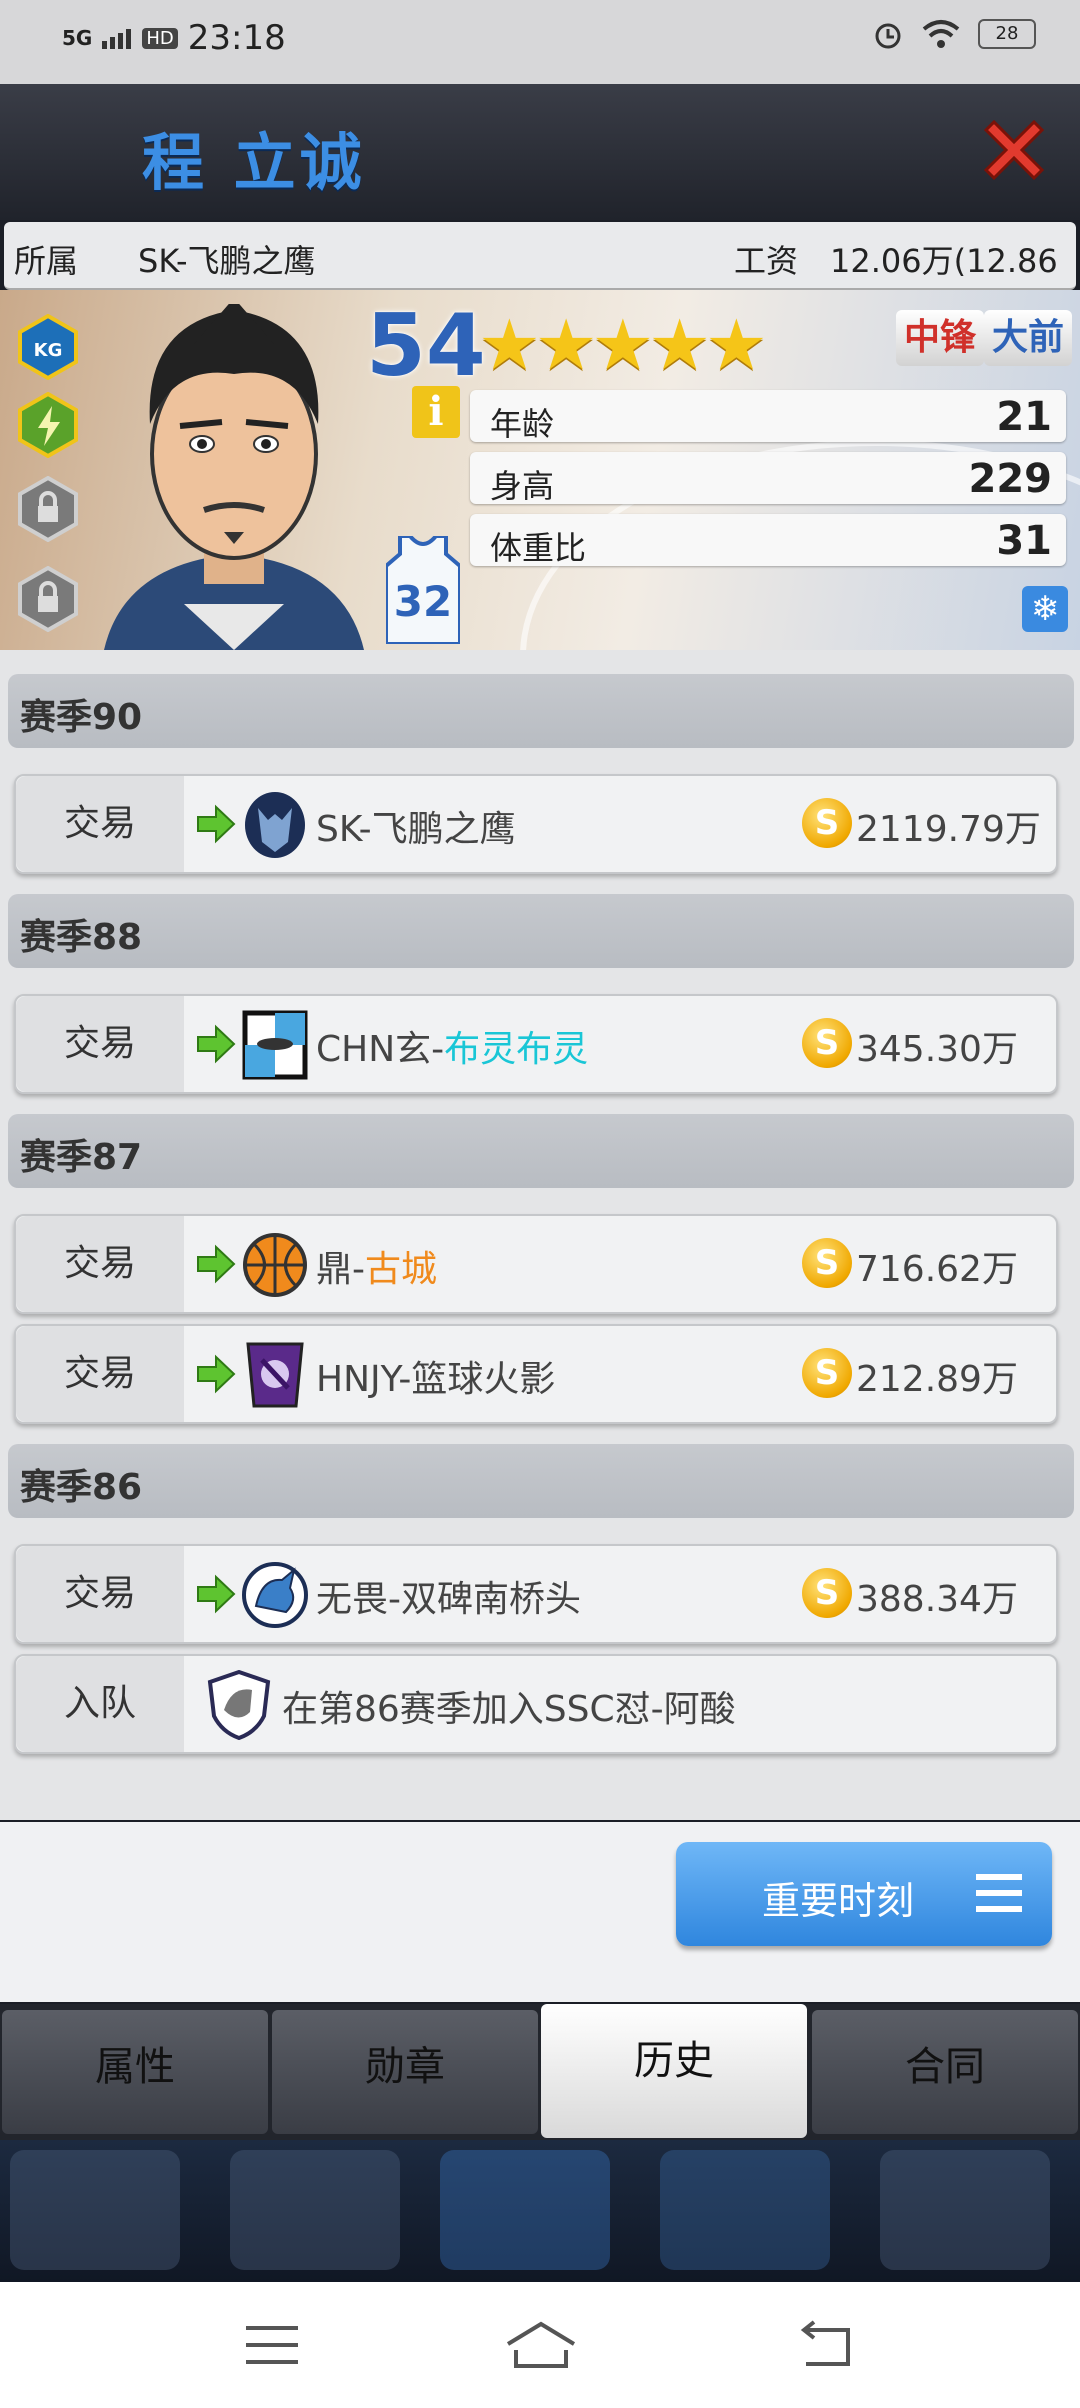 The height and width of the screenshot is (2408, 1080). Describe the element at coordinates (48, 425) in the screenshot. I see `energy-badge-icon` at that location.